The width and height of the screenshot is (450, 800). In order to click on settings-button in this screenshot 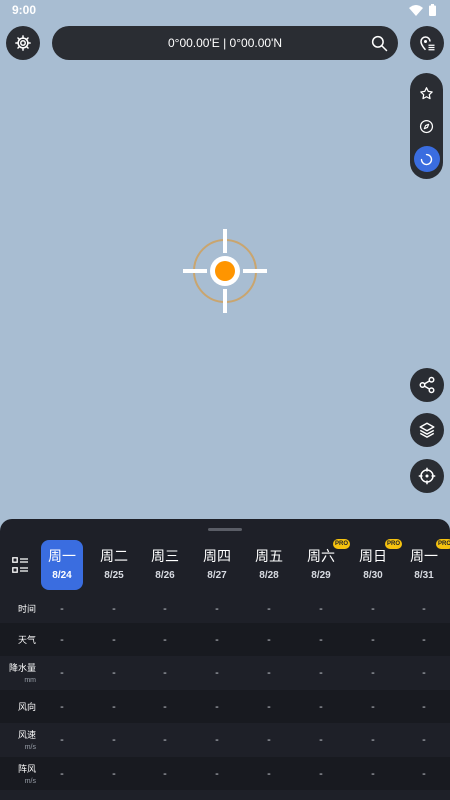, I will do `click(23, 43)`.